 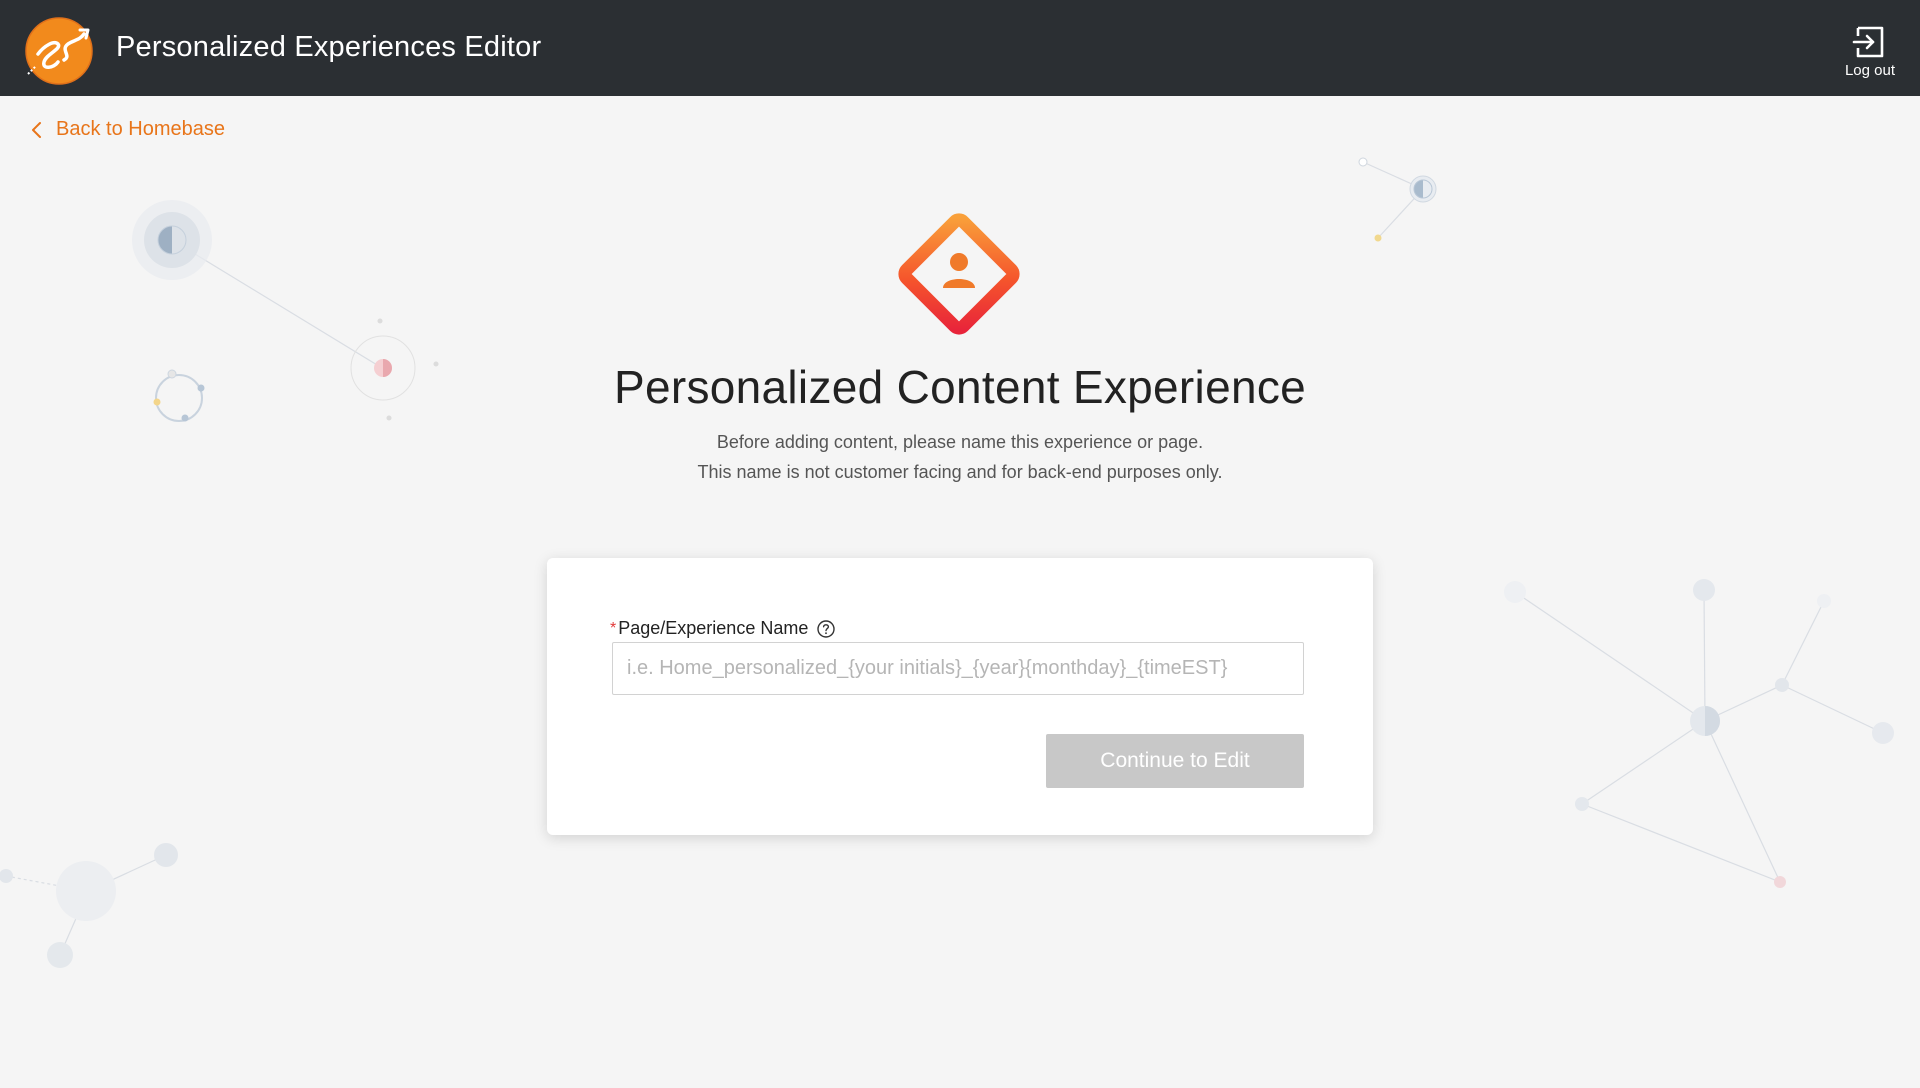 What do you see at coordinates (613, 628) in the screenshot?
I see `required-marker: *` at bounding box center [613, 628].